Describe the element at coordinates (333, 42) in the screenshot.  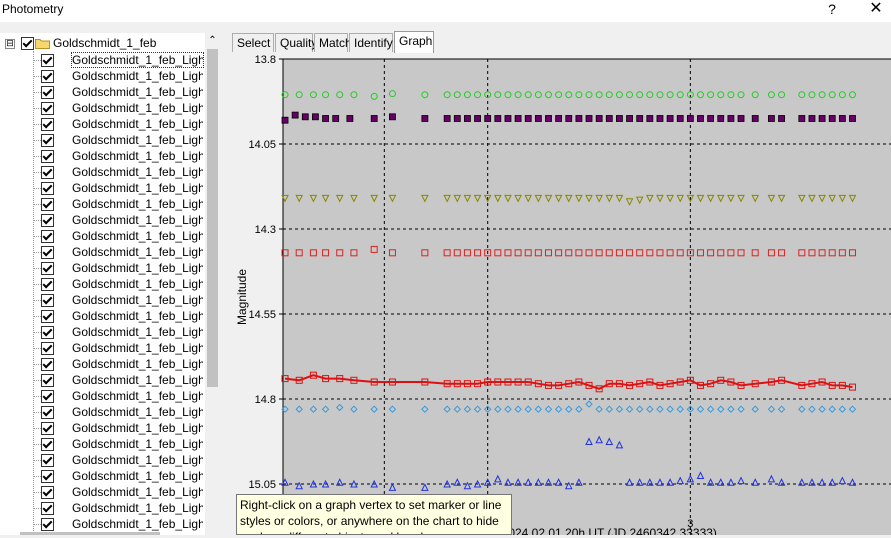
I see `tab-match: Match` at that location.